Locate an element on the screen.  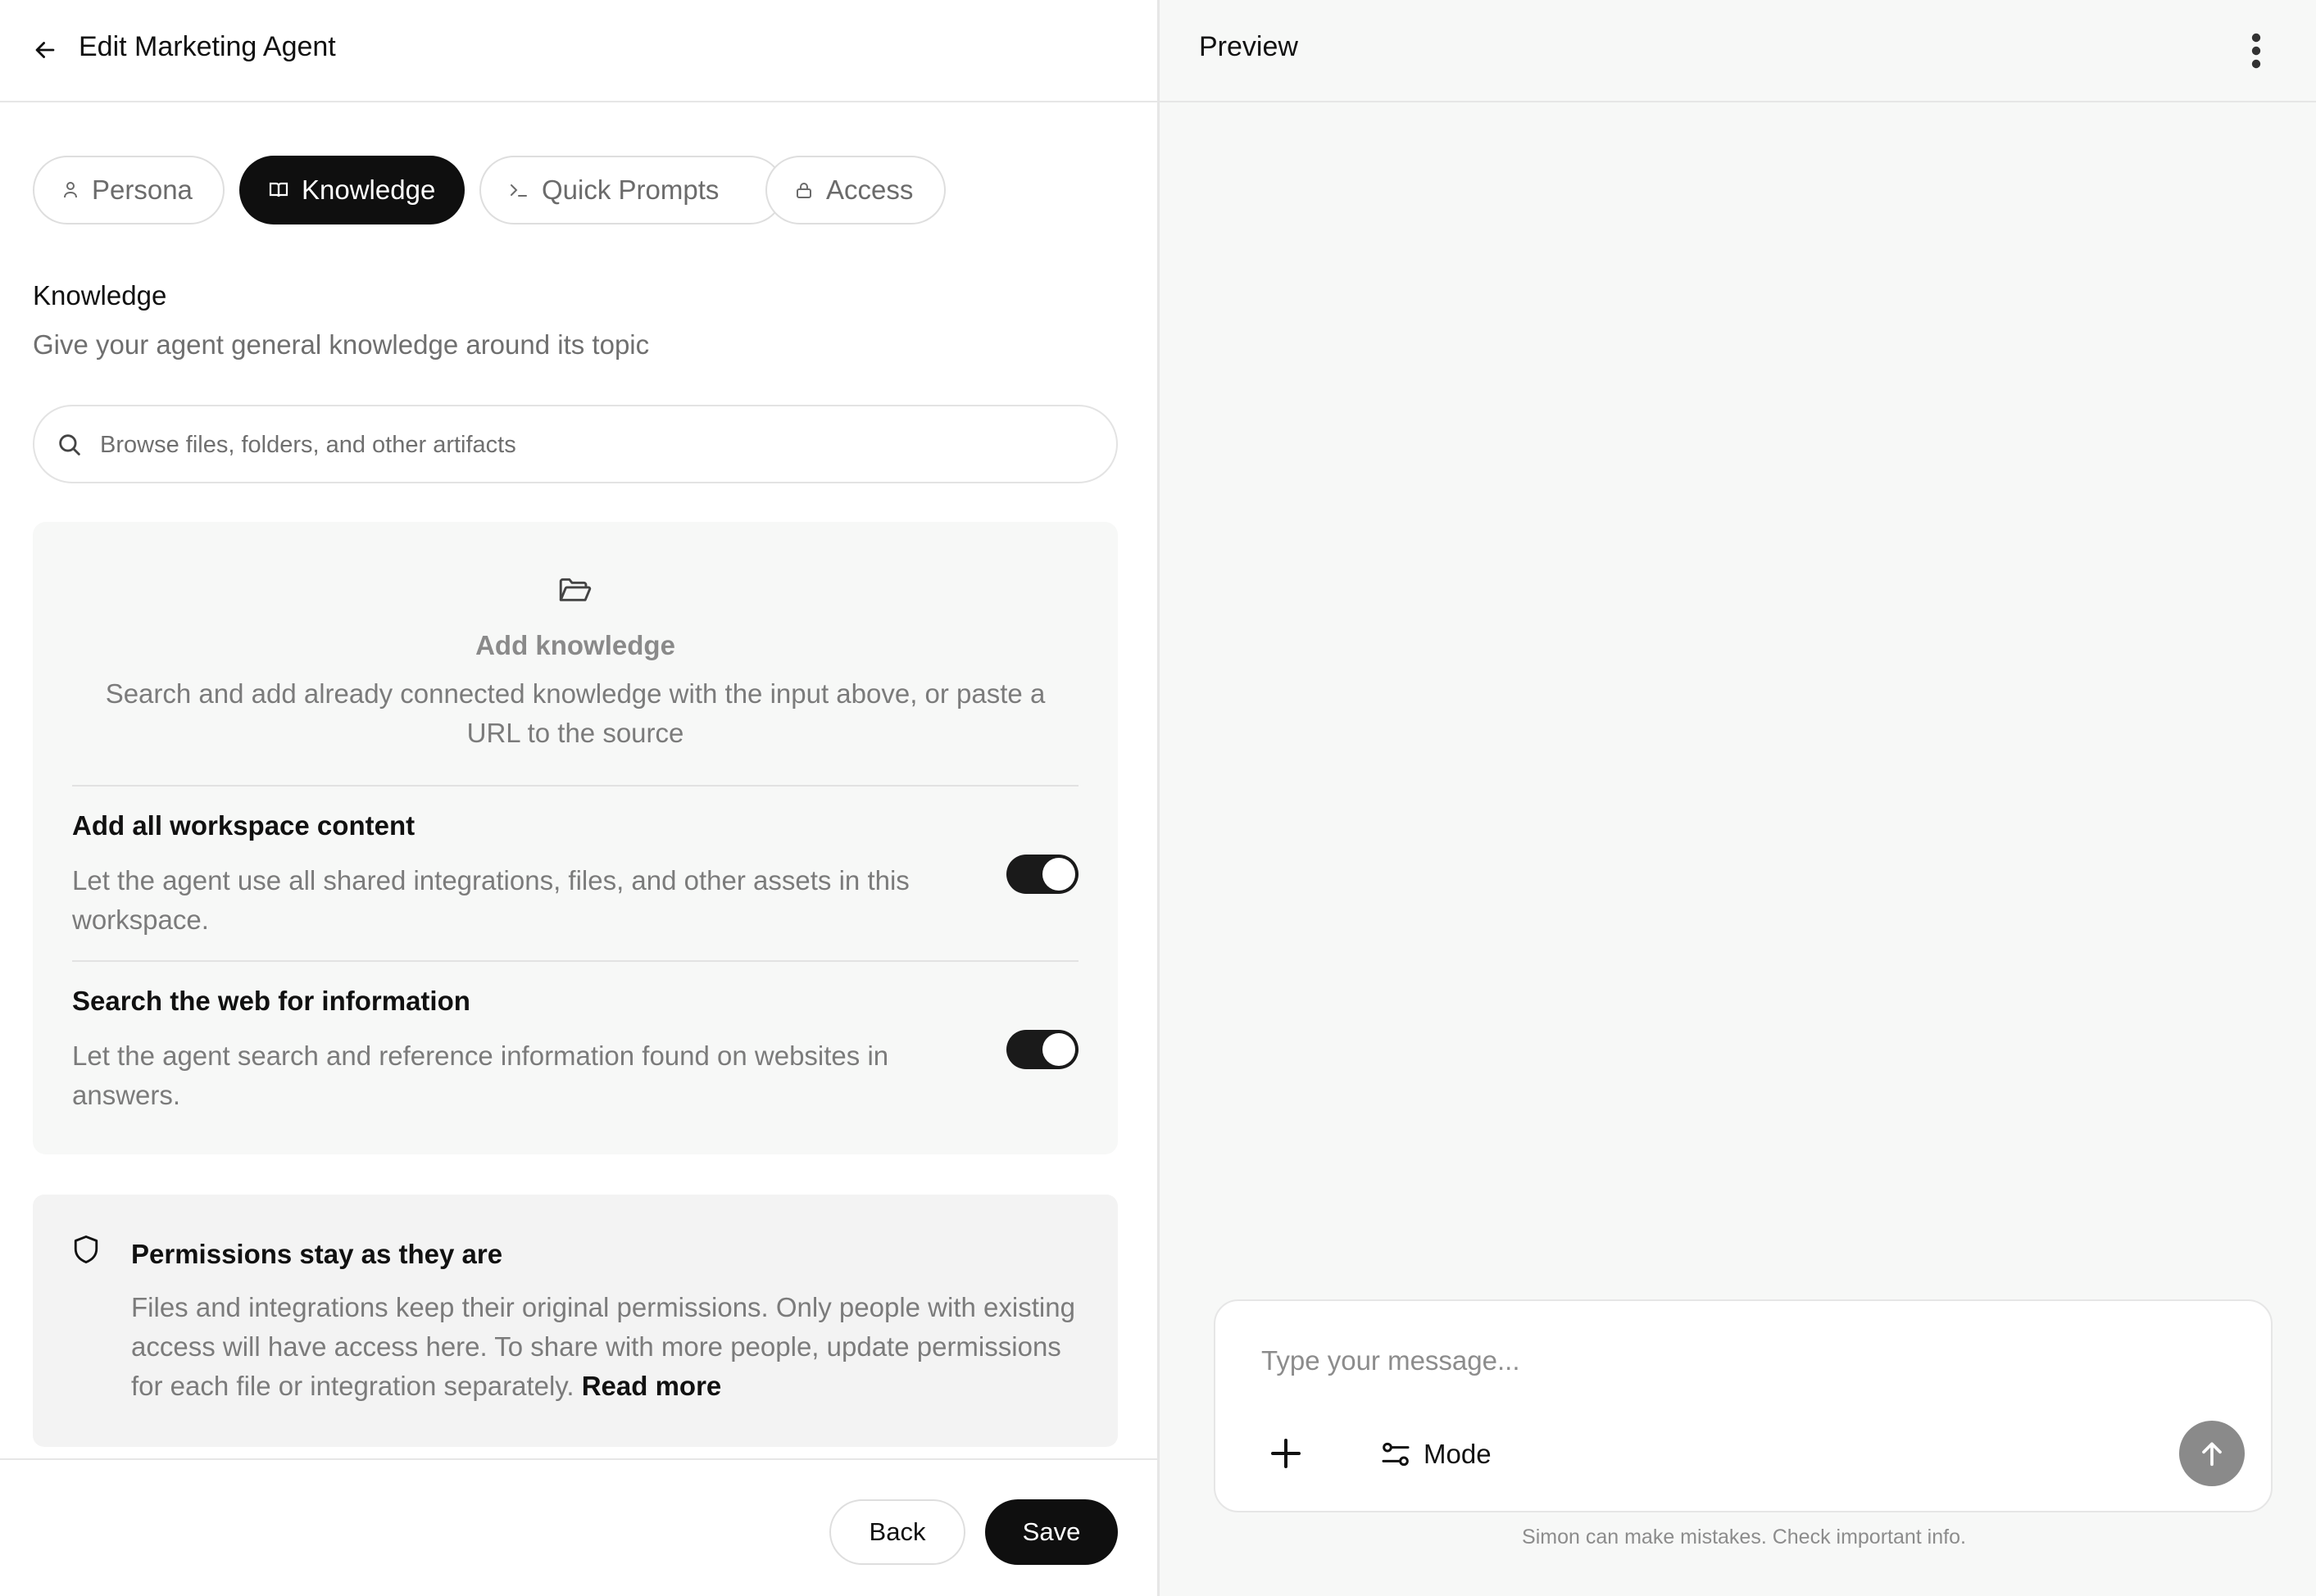
web-search-option-title: Search the web for information is located at coordinates (271, 1001).